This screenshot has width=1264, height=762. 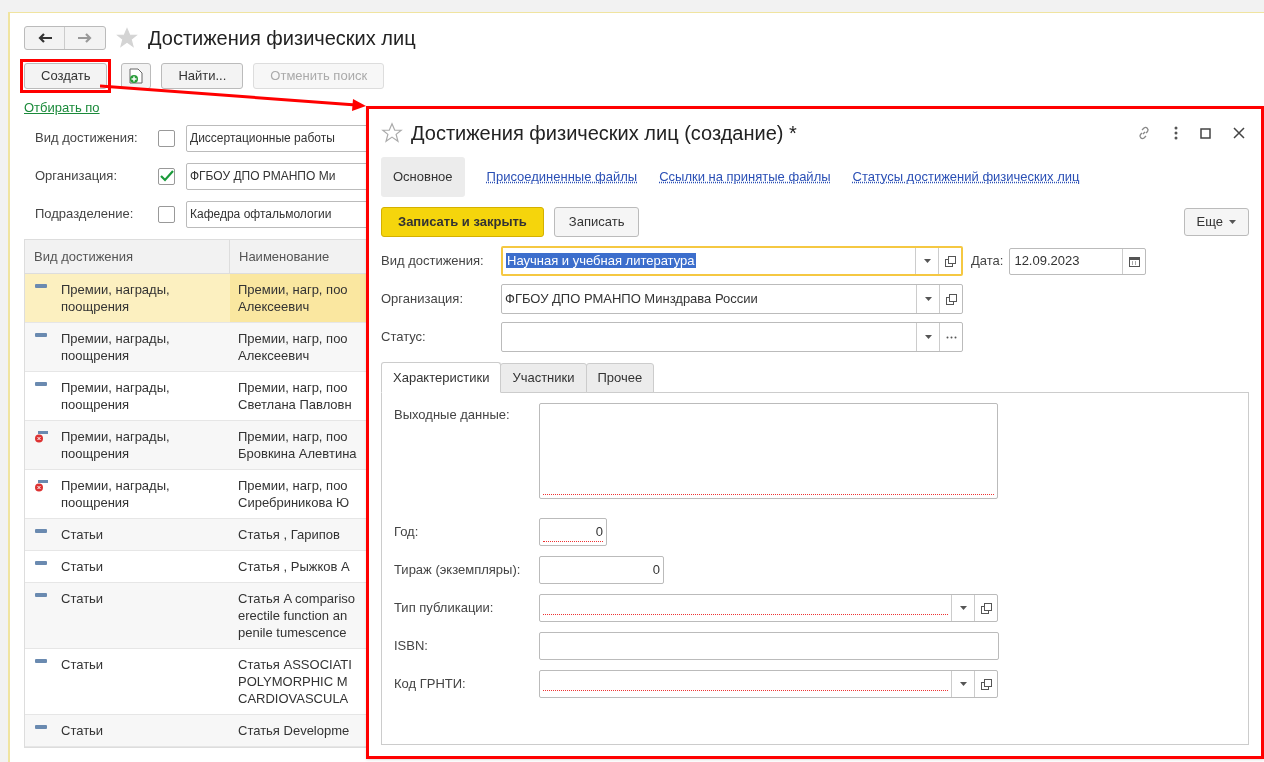 What do you see at coordinates (604, 133) in the screenshot?
I see `dialog-title: Достижения физических лиц (создание) *` at bounding box center [604, 133].